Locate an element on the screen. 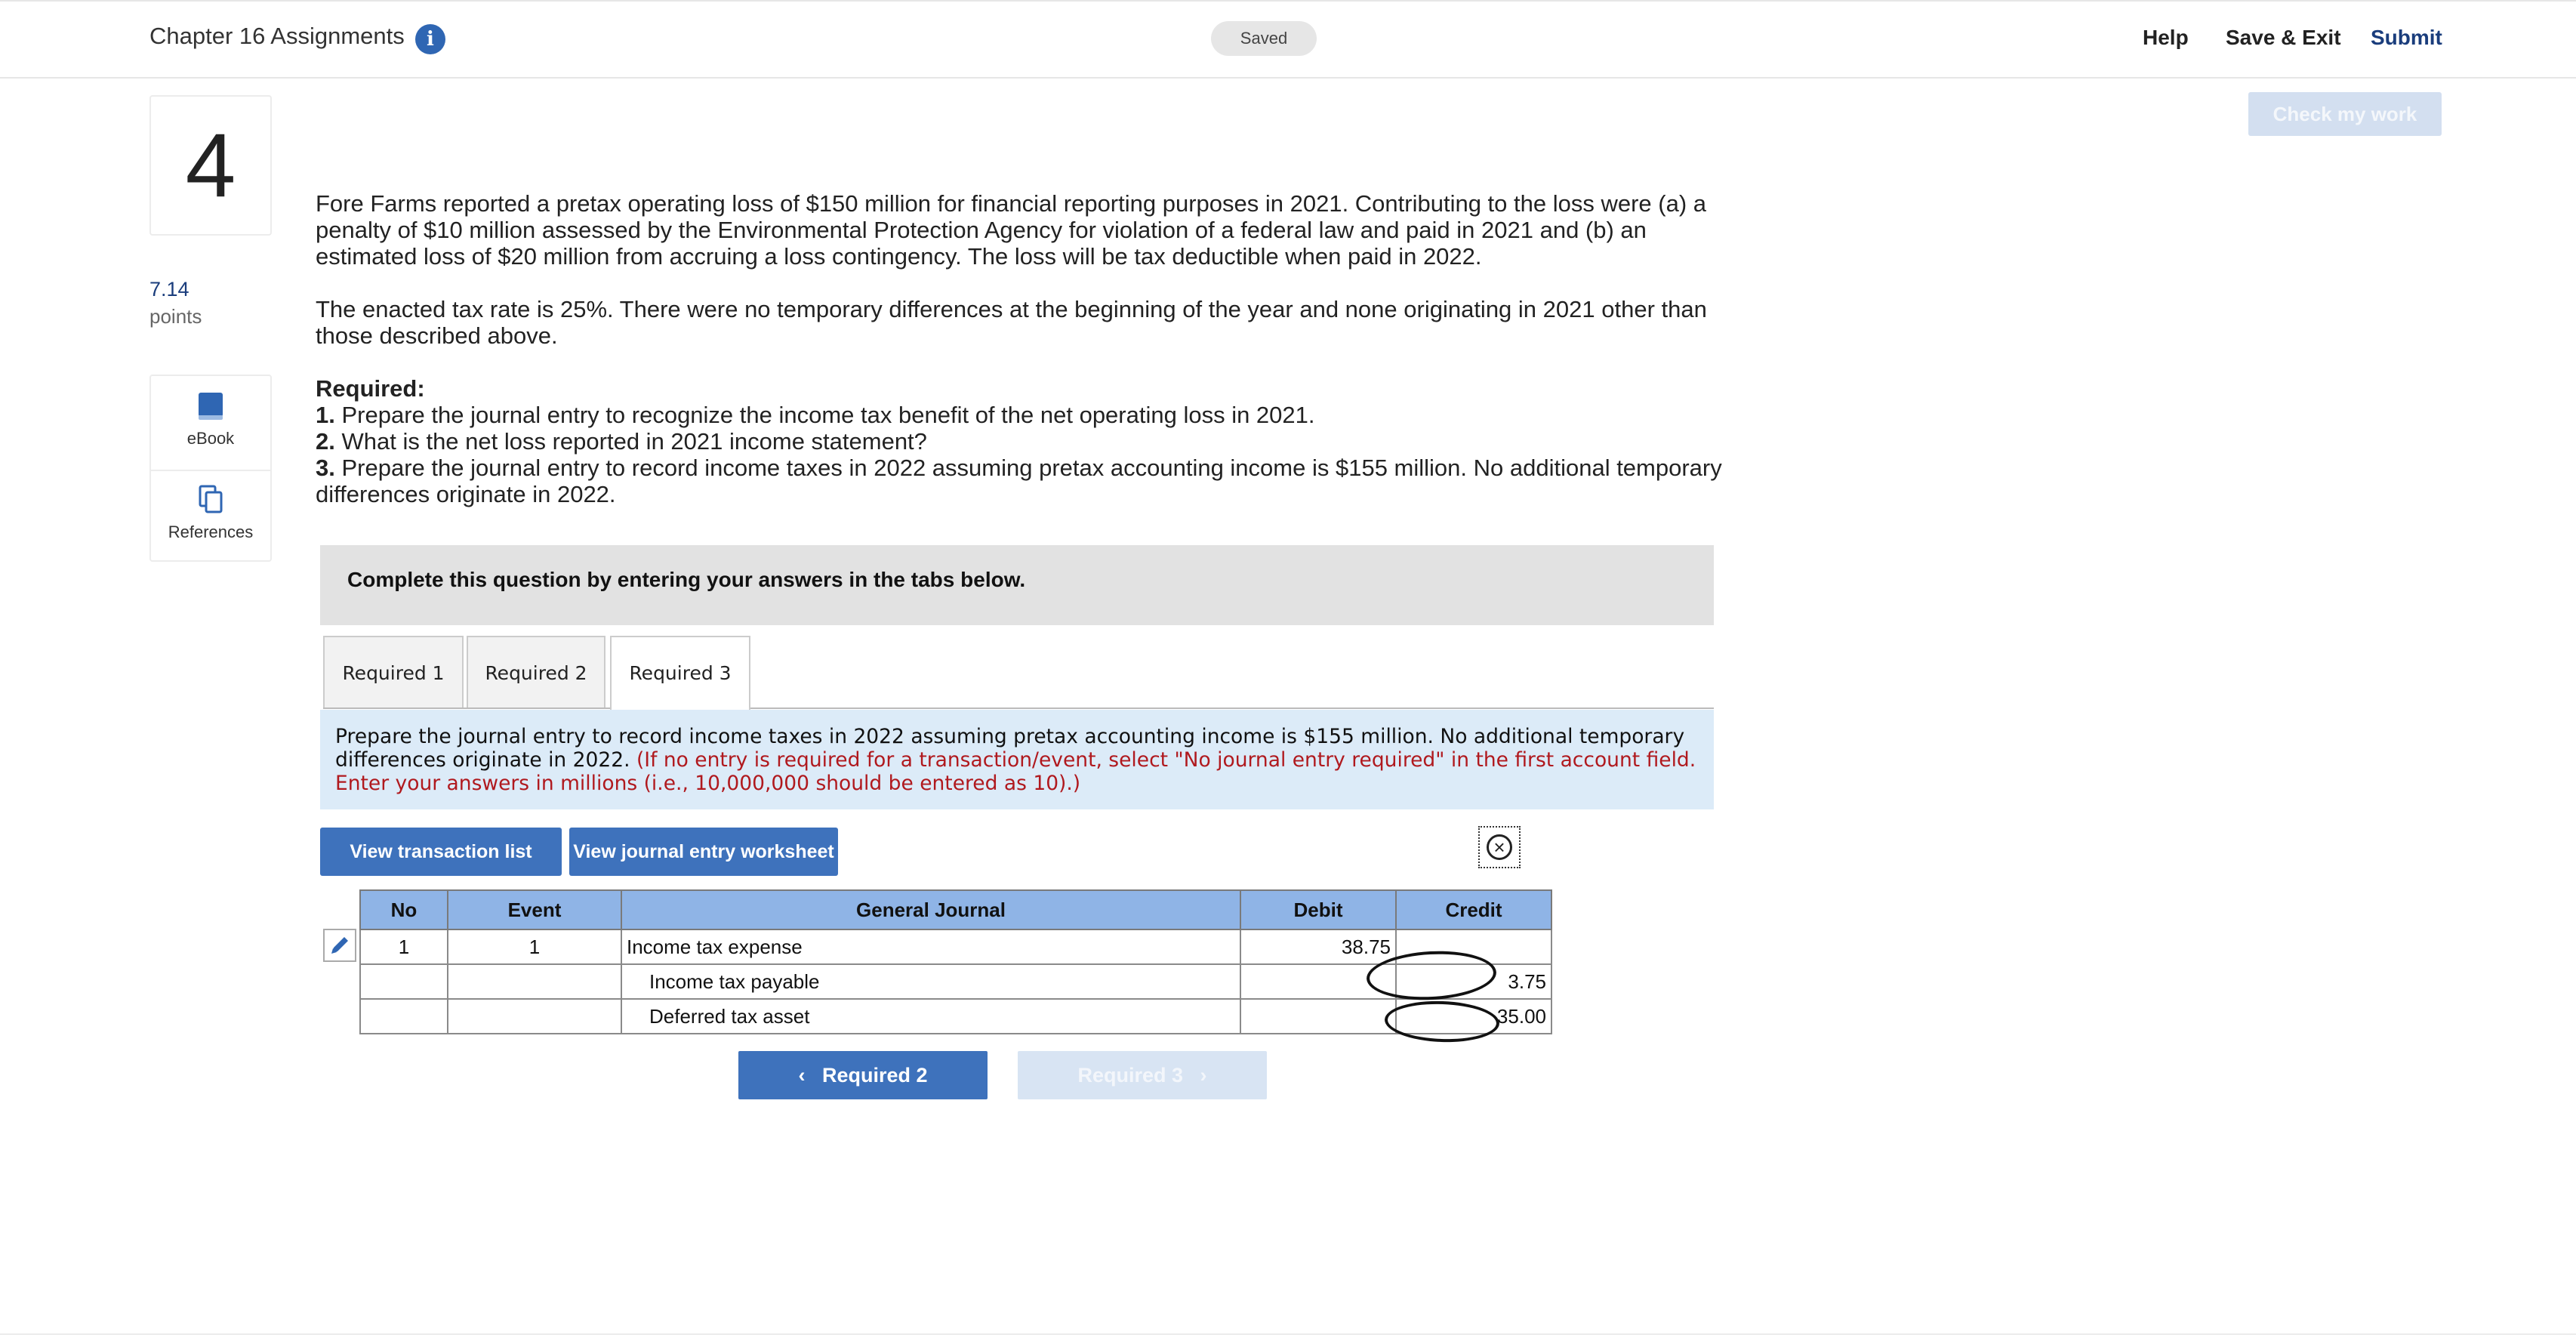  chevron-right-icon: › is located at coordinates (1195, 1075).